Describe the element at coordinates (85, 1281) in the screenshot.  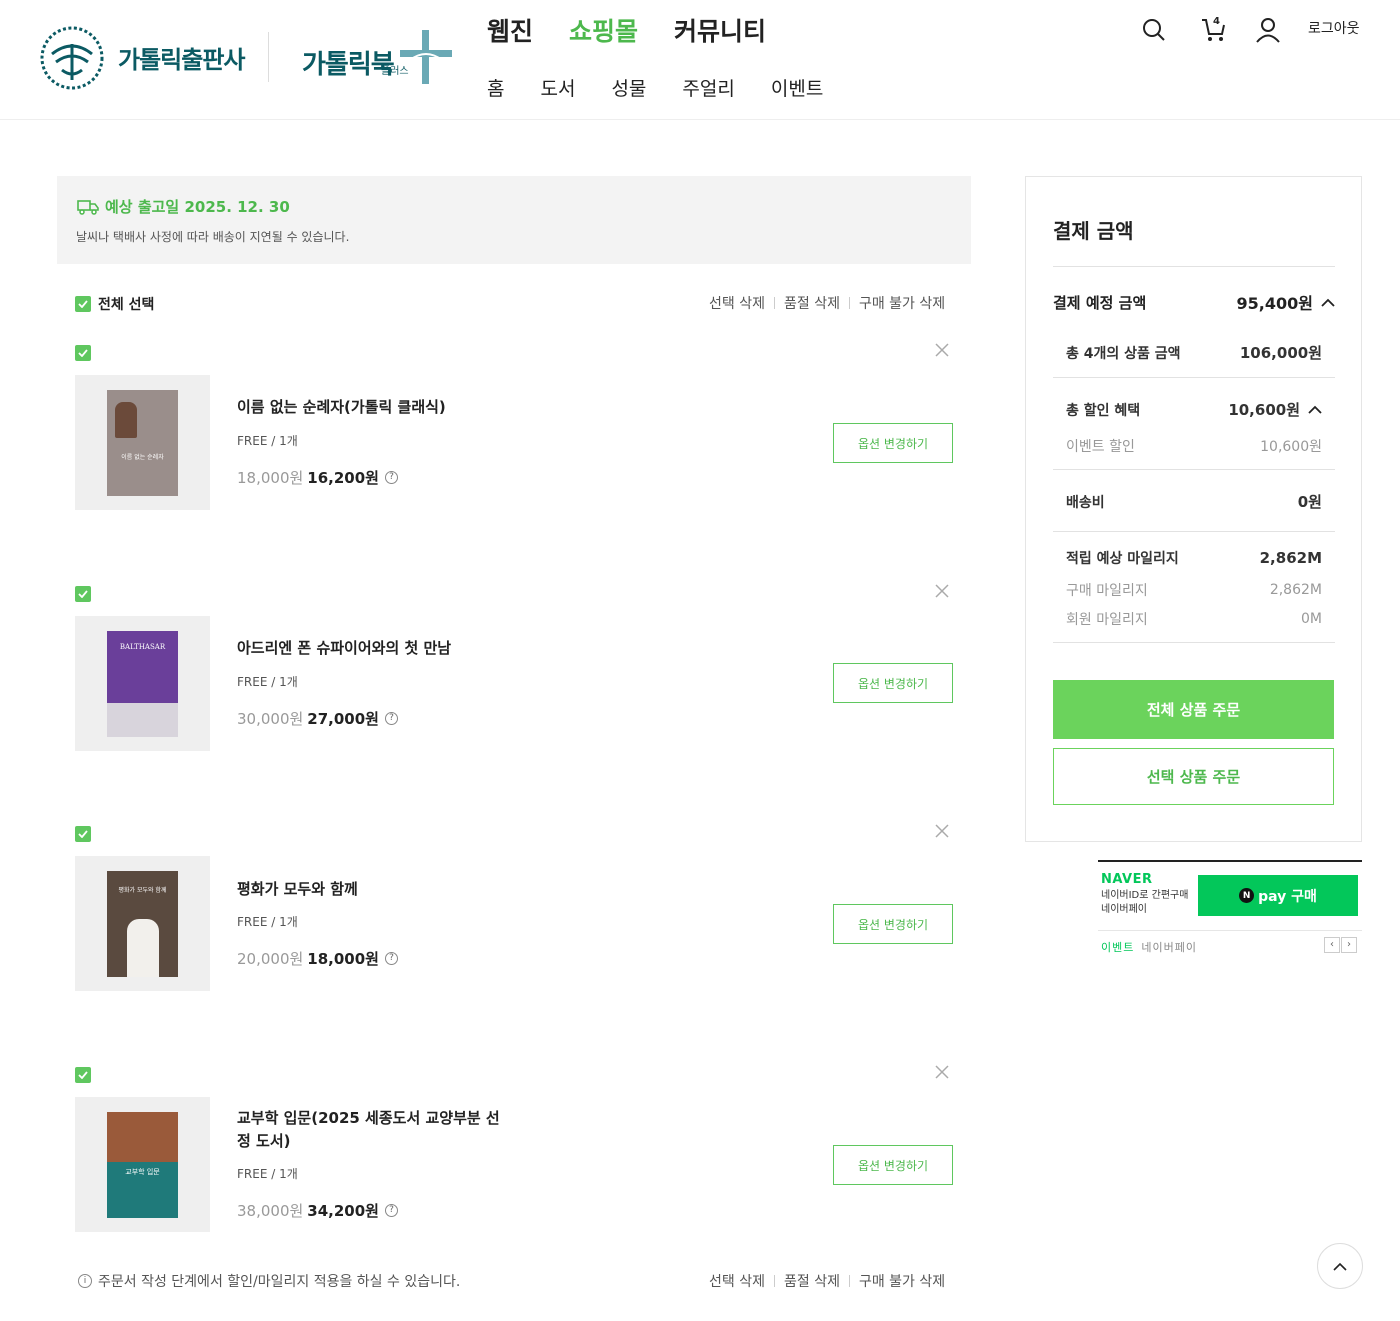
I see `info-icon: i` at that location.